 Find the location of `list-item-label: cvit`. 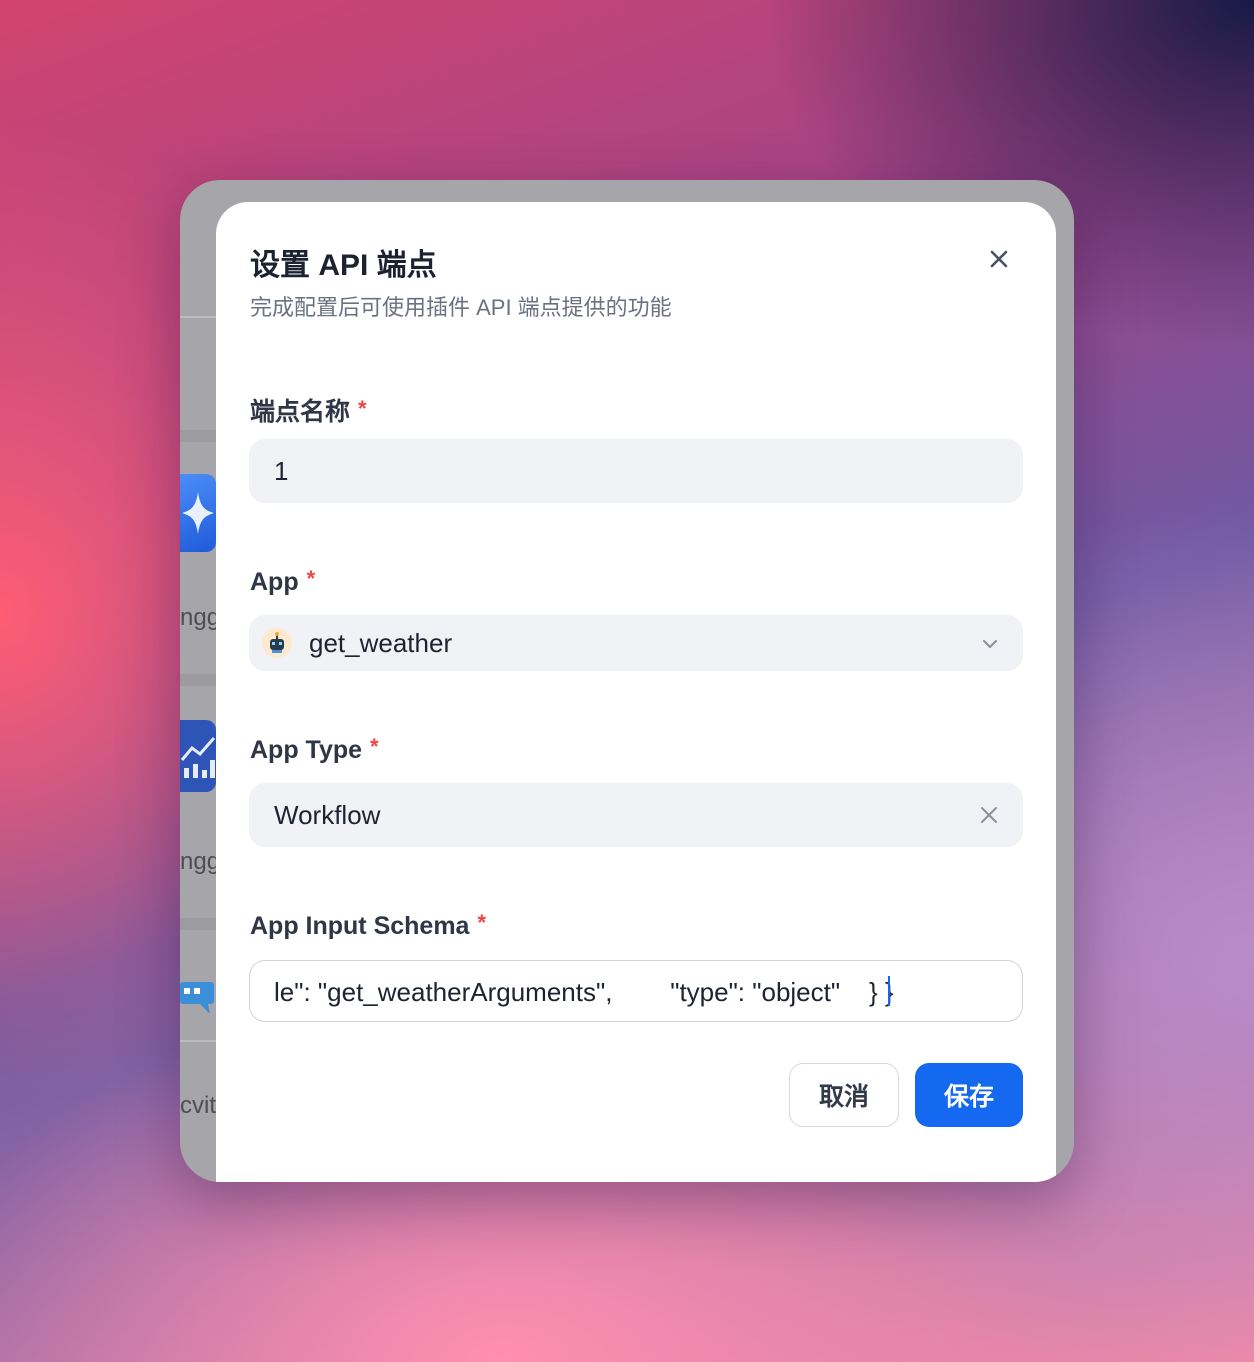

list-item-label: cvit is located at coordinates (198, 1105).